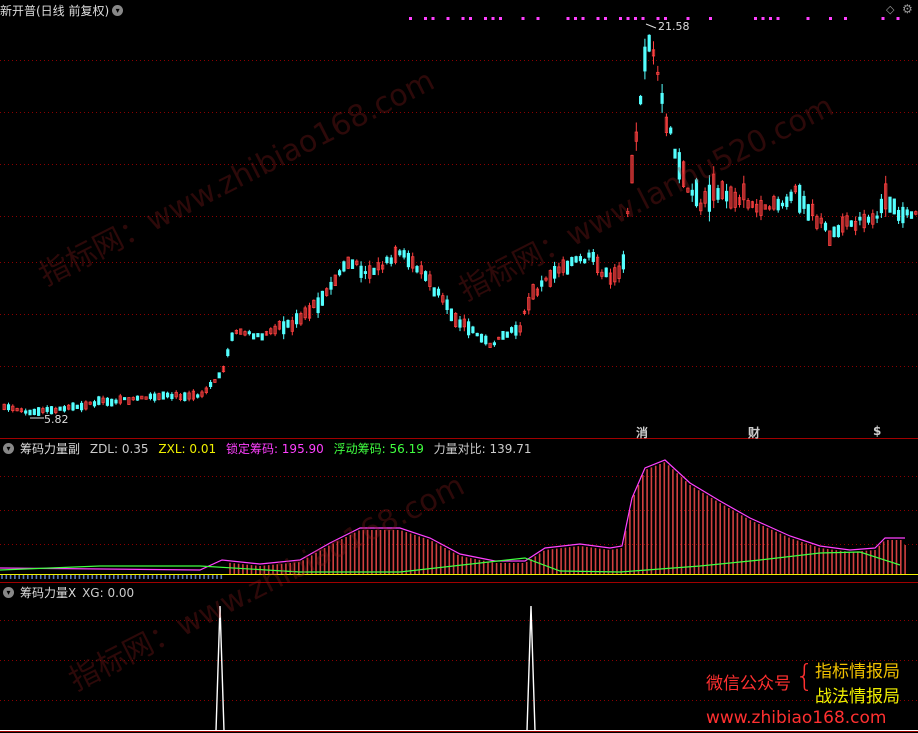  What do you see at coordinates (907, 9) in the screenshot?
I see `gear-icon: ⚙` at bounding box center [907, 9].